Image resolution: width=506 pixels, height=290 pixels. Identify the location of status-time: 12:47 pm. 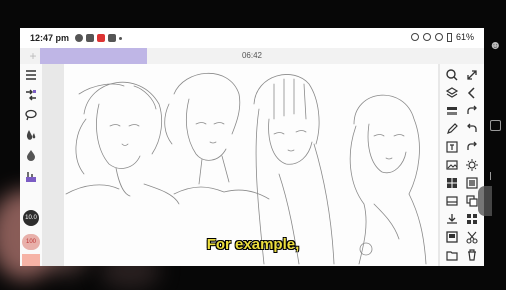
(50, 38).